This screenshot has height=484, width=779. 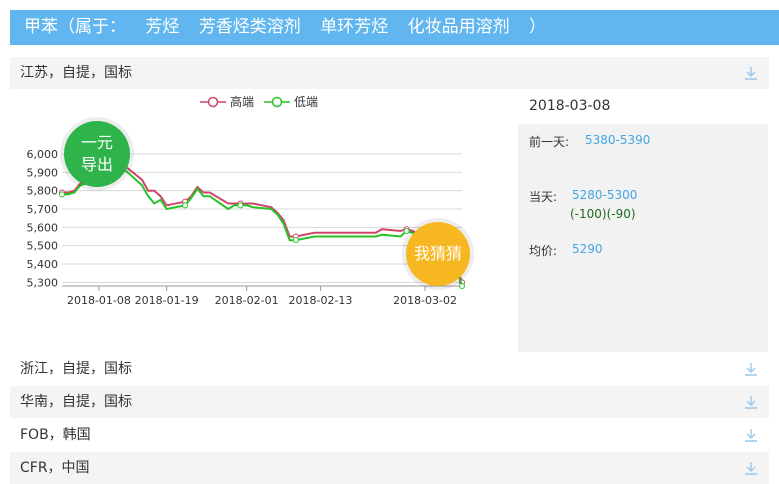 I want to click on y-tick-label: 5,500, so click(x=43, y=246).